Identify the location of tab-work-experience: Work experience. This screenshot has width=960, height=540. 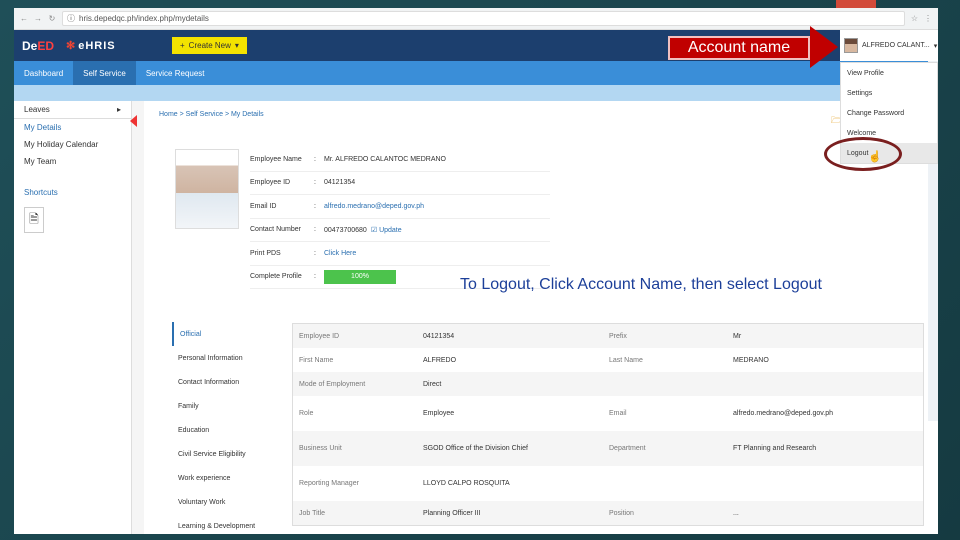
(228, 478).